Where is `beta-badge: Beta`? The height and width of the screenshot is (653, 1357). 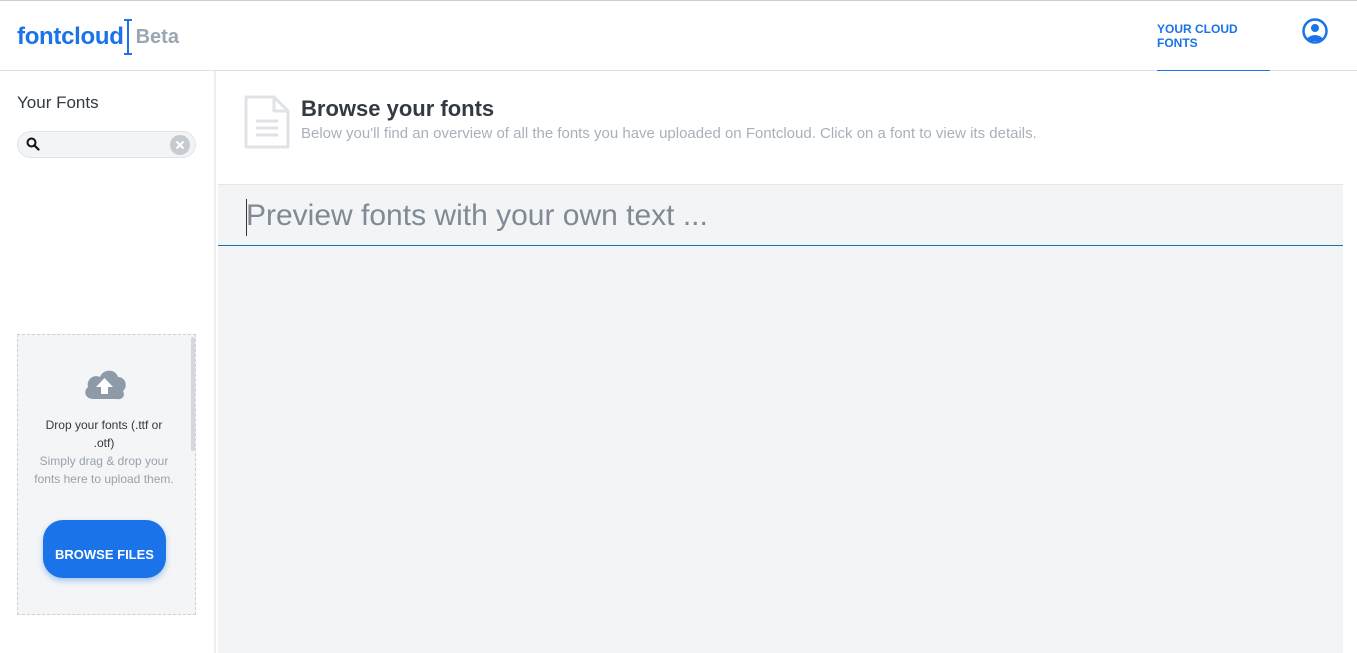
beta-badge: Beta is located at coordinates (157, 36).